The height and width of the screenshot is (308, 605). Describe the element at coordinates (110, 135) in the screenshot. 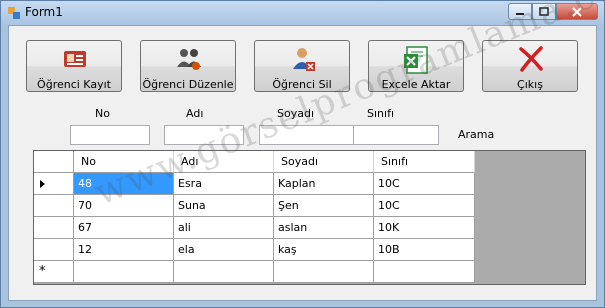

I see `no-filter-input` at that location.